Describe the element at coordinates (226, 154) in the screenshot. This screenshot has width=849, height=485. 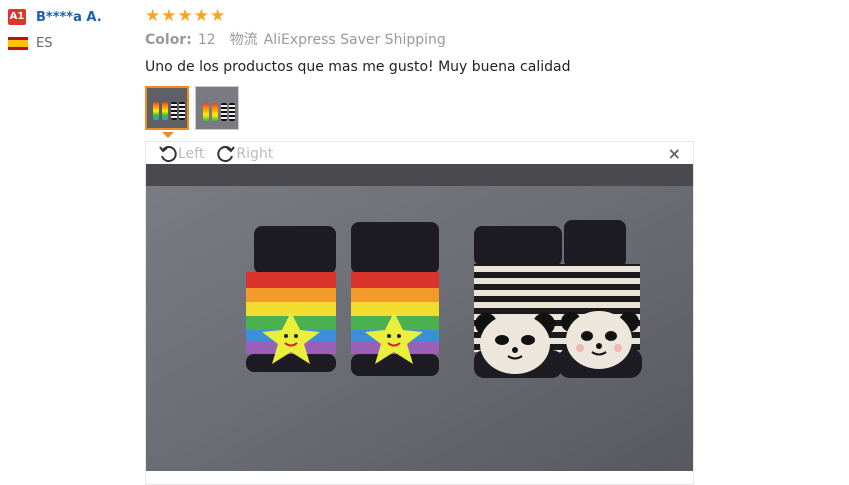
I see `rotate-right-icon` at that location.